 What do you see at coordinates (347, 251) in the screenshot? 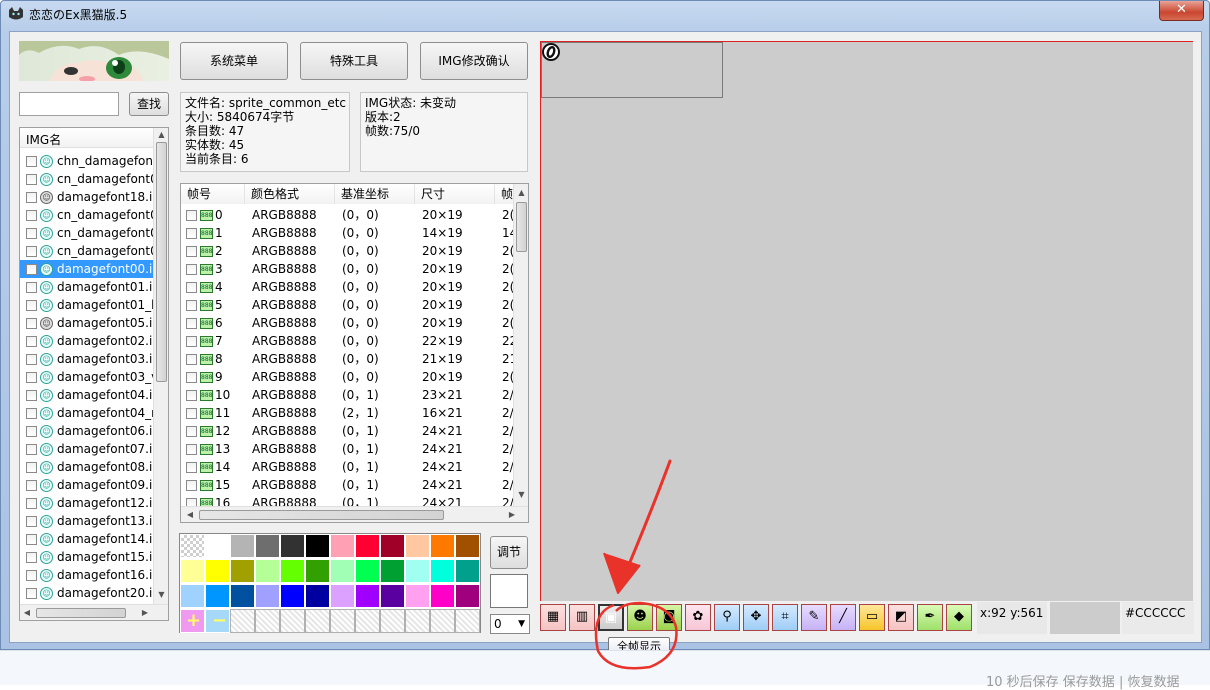
I see `table-row: 8882 ARGB8888 (0，0) 20×19 2(` at bounding box center [347, 251].